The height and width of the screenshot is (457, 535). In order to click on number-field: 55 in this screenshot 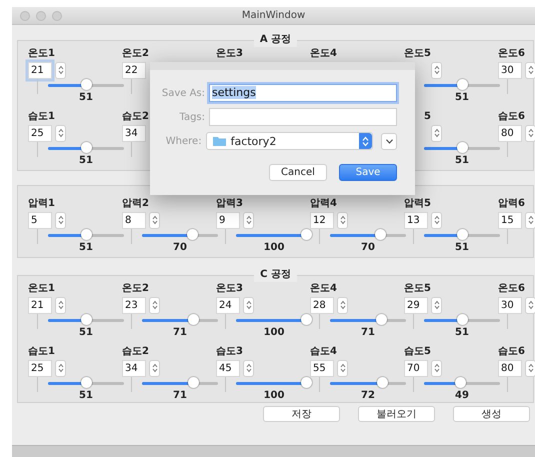, I will do `click(322, 368)`.